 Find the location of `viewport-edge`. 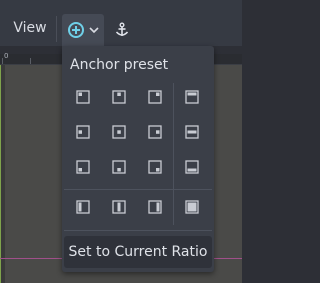

viewport-edge is located at coordinates (3, 174).